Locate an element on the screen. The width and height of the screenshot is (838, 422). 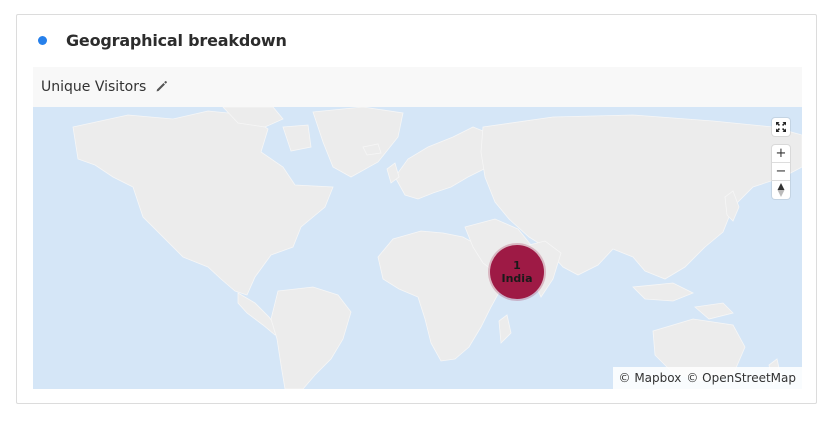
map-attribution: © Mapbox © OpenStreetMap is located at coordinates (707, 378).